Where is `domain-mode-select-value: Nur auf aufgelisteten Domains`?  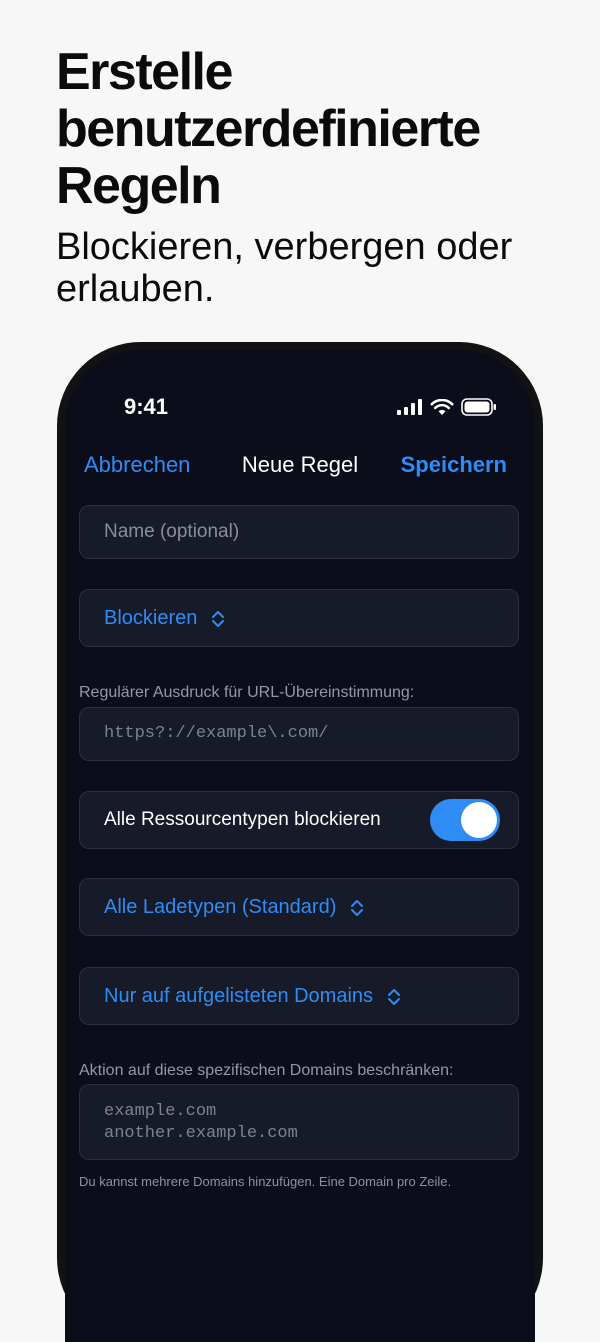
domain-mode-select-value: Nur auf aufgelisteten Domains is located at coordinates (239, 996).